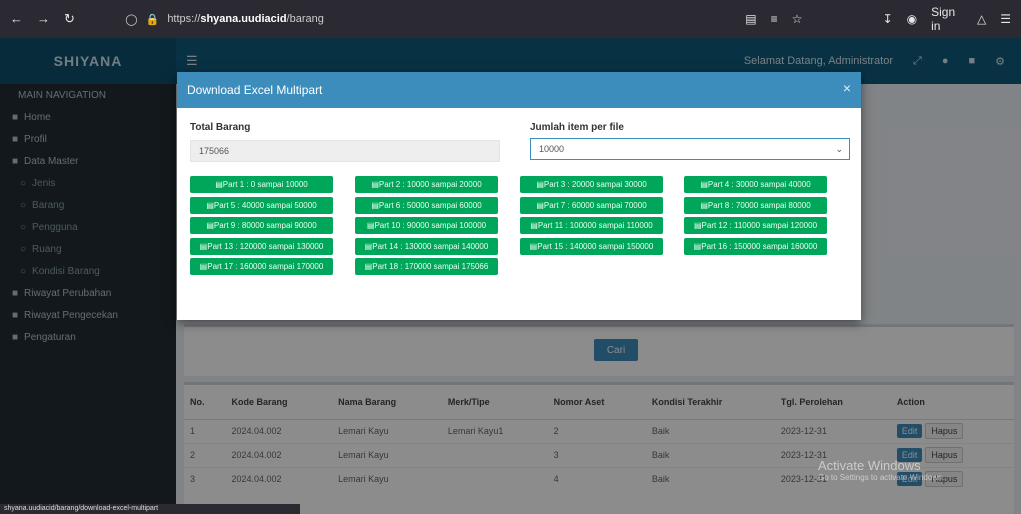  What do you see at coordinates (595, 184) in the screenshot?
I see `part-label: Part 3 : 20000 sampai 30000` at bounding box center [595, 184].